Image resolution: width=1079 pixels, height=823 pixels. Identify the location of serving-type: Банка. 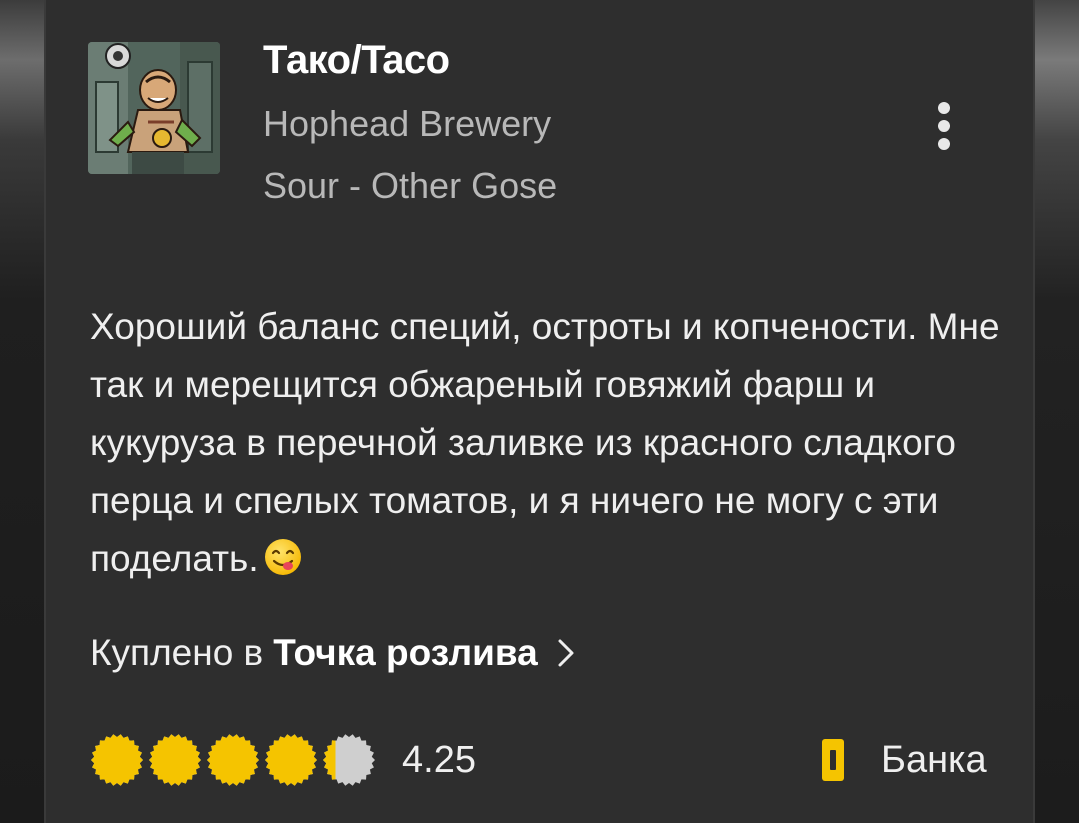
(904, 760).